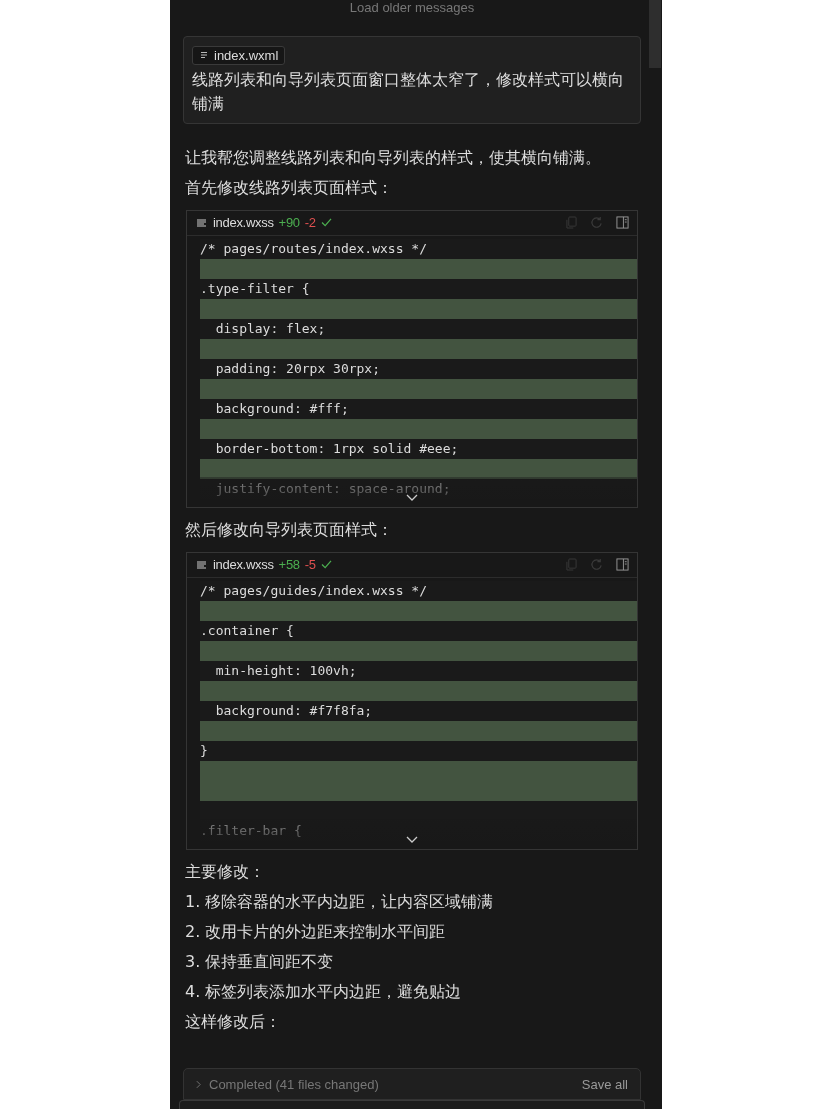  Describe the element at coordinates (324, 991) in the screenshot. I see `response-text: 4. 标签列表添加水平内边距，避免贴边` at that location.